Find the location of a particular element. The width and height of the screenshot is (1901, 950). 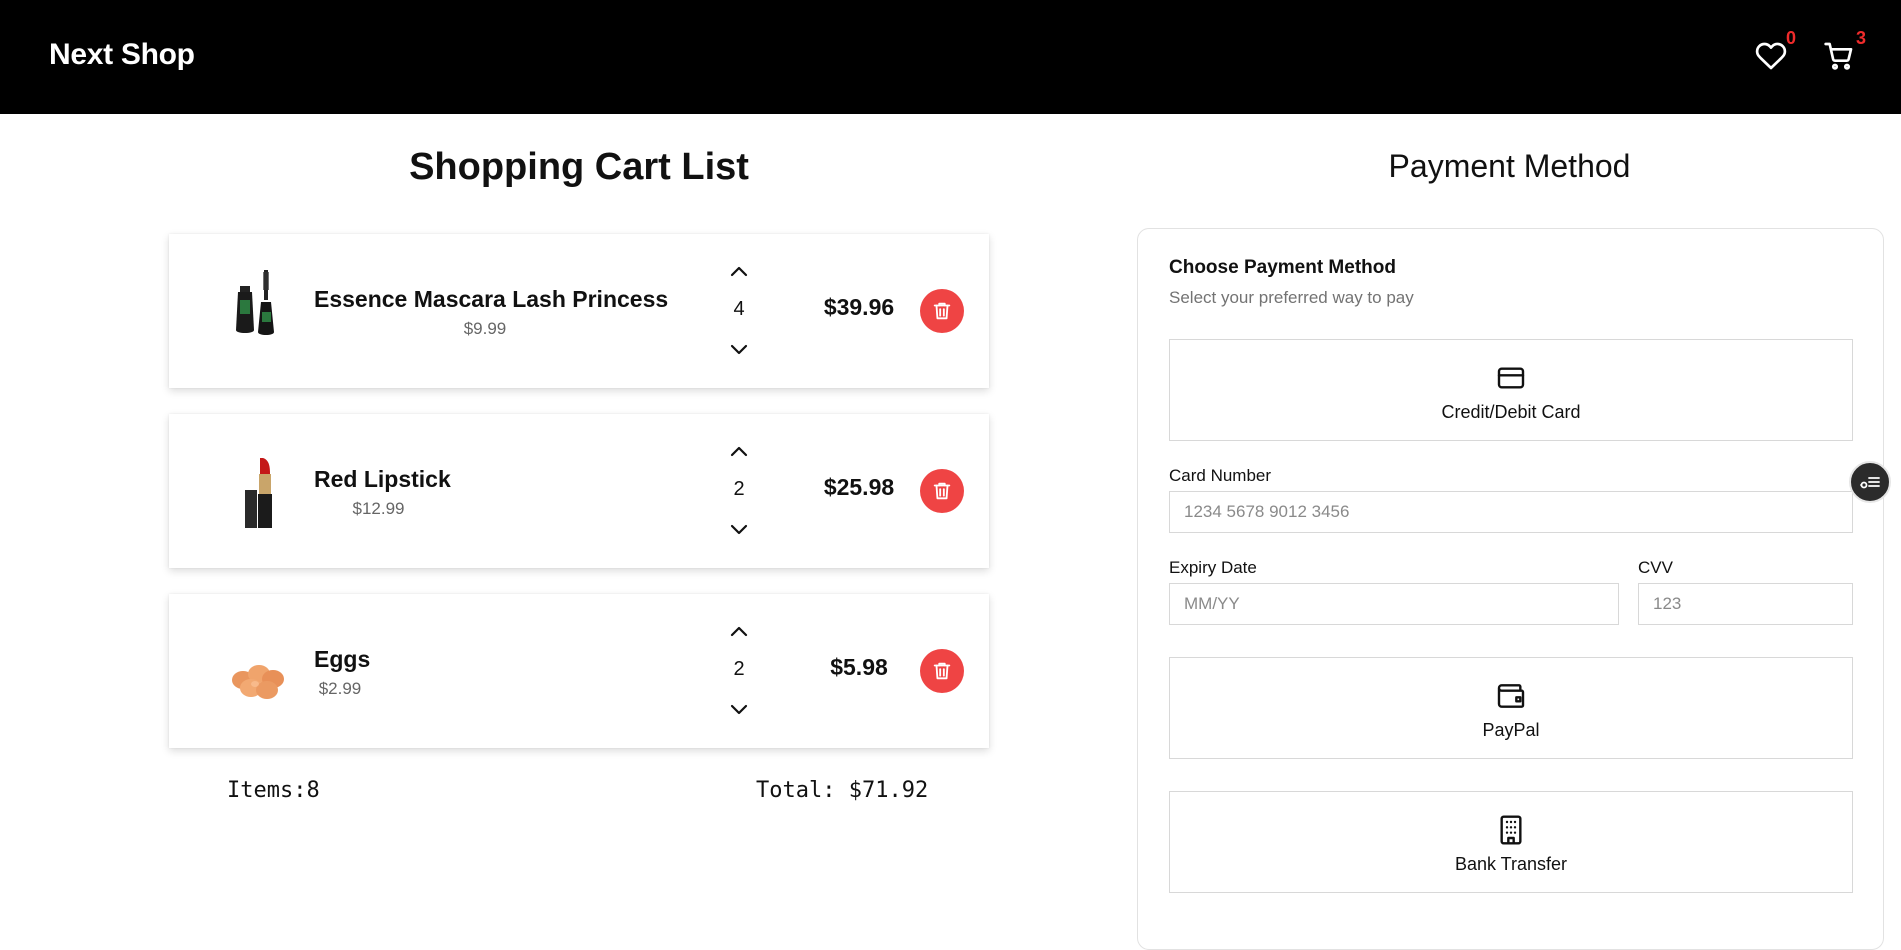

item-subtotal: $39.96 is located at coordinates (859, 307).